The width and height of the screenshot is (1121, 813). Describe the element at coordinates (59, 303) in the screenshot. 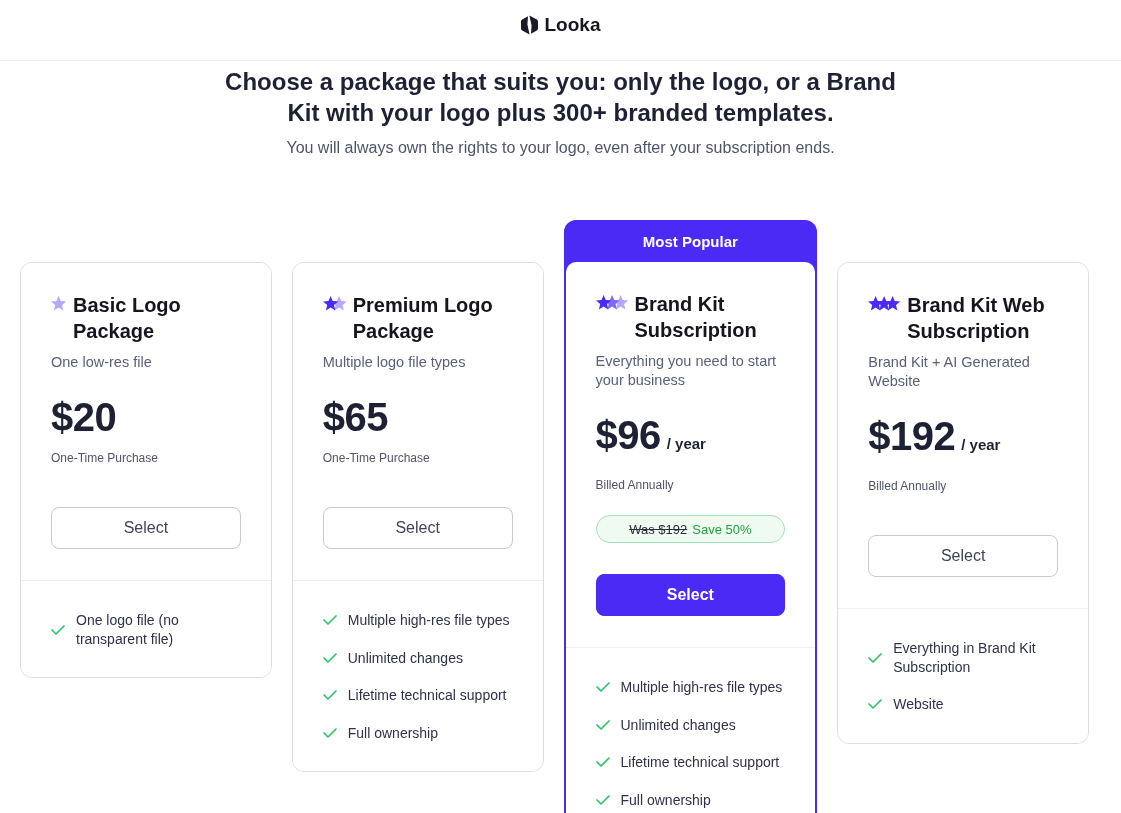

I see `star-icon` at that location.